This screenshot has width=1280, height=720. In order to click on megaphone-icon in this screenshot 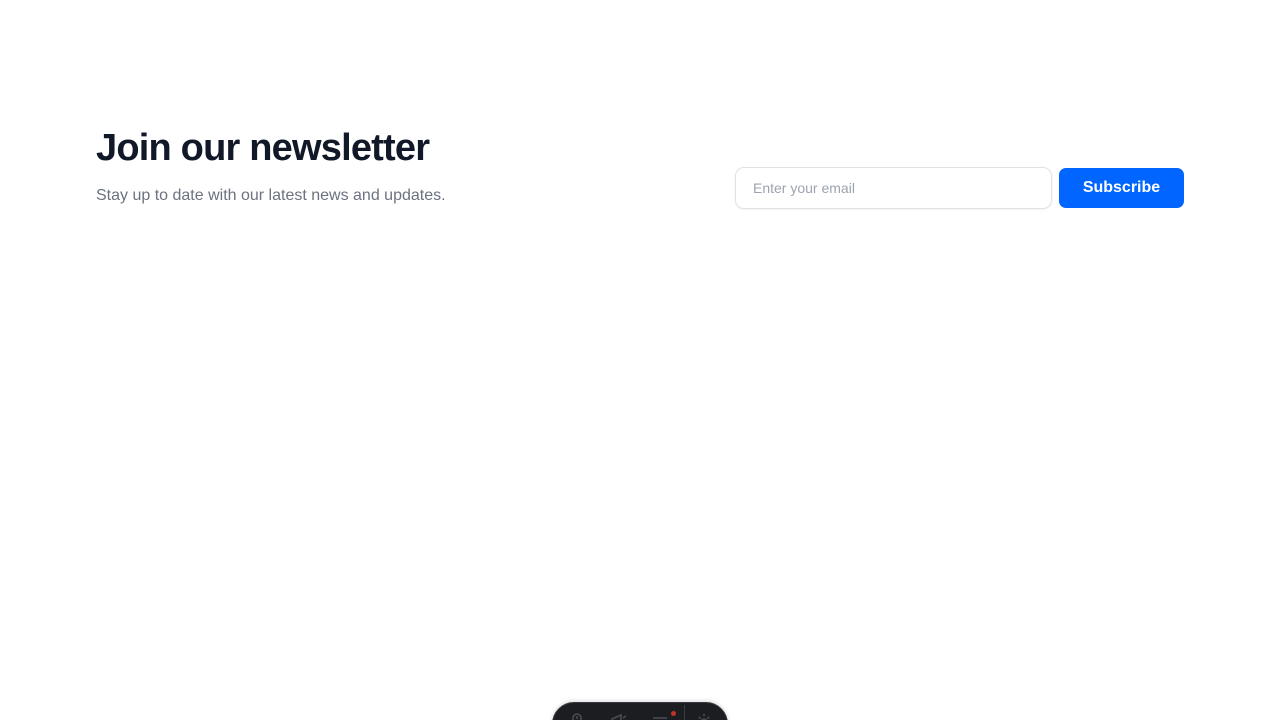, I will do `click(619, 715)`.